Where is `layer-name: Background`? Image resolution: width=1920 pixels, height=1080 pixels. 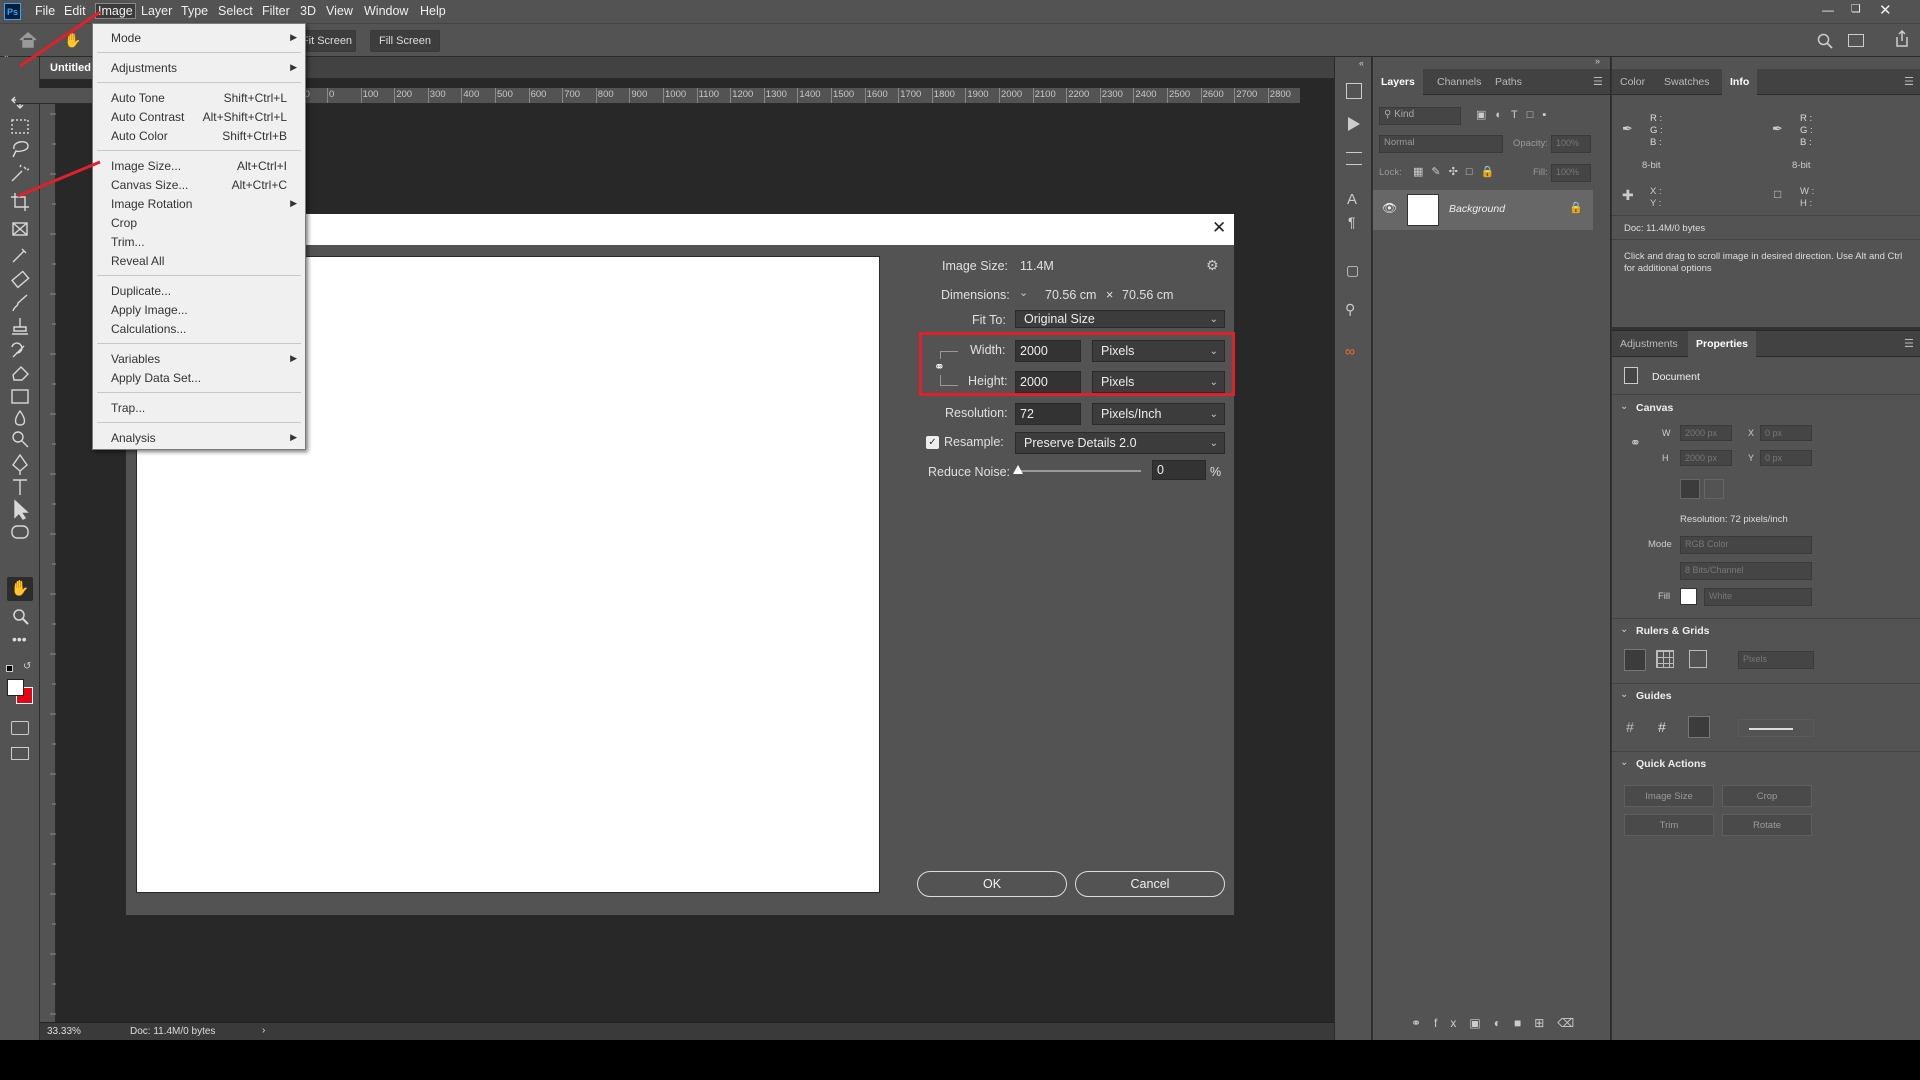 layer-name: Background is located at coordinates (1477, 209).